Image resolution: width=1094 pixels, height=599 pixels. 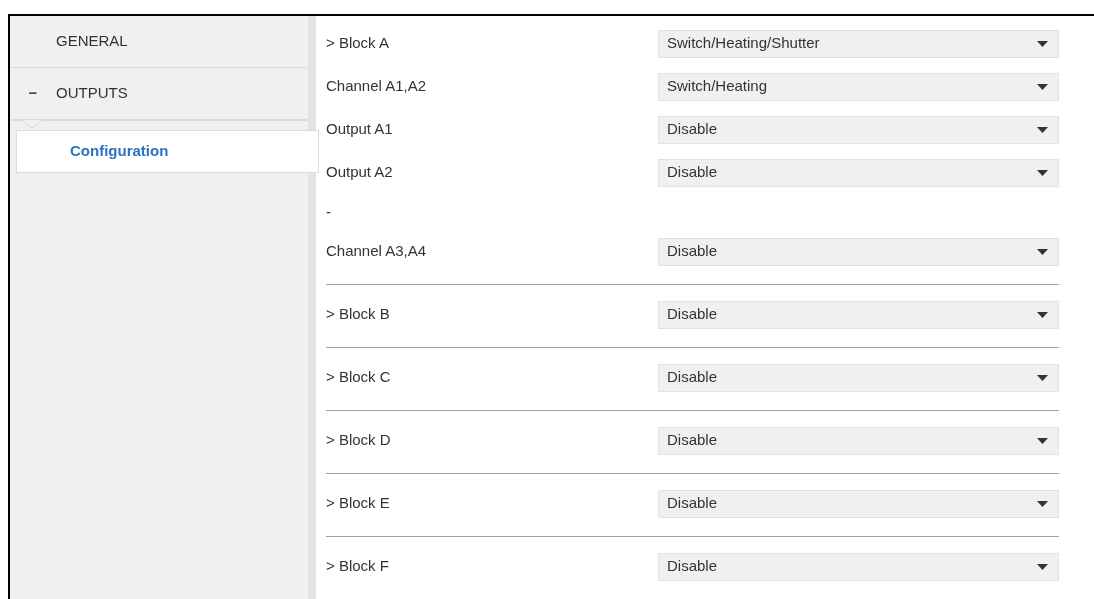 I want to click on collapse-toggle: −, so click(x=33, y=93).